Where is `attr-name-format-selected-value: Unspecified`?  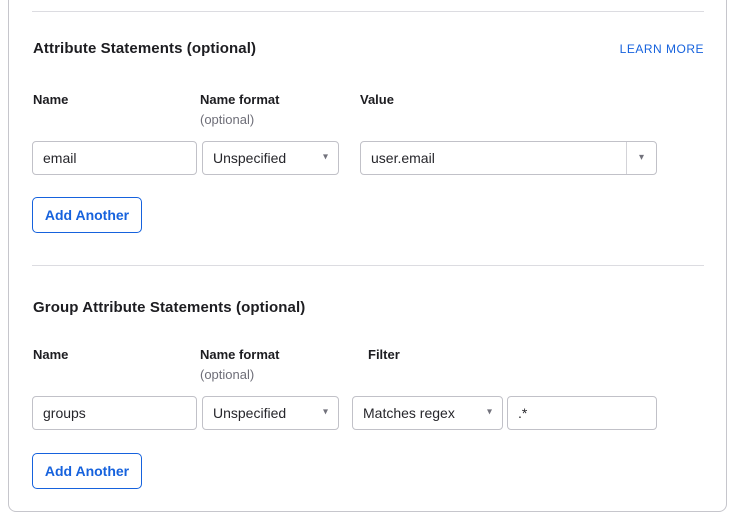 attr-name-format-selected-value: Unspecified is located at coordinates (250, 158).